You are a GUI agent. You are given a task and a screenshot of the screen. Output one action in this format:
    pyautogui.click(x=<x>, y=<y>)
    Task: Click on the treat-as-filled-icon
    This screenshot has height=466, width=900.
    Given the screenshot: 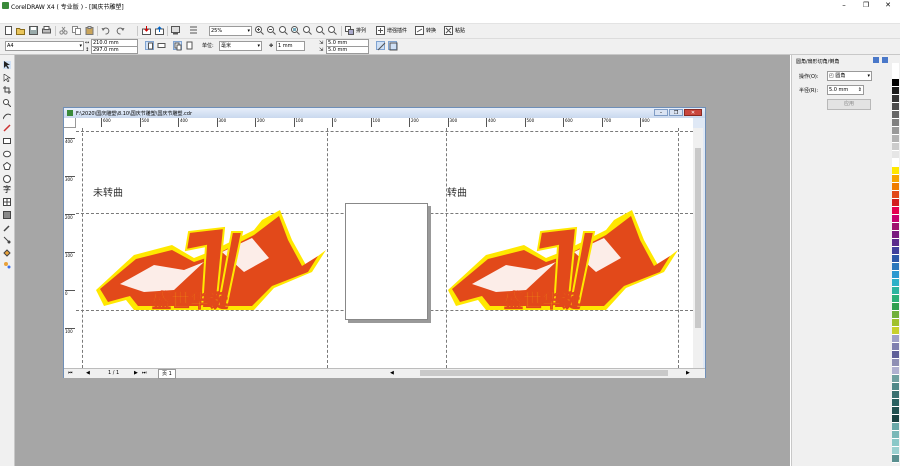 What is the action you would take?
    pyautogui.click(x=381, y=46)
    